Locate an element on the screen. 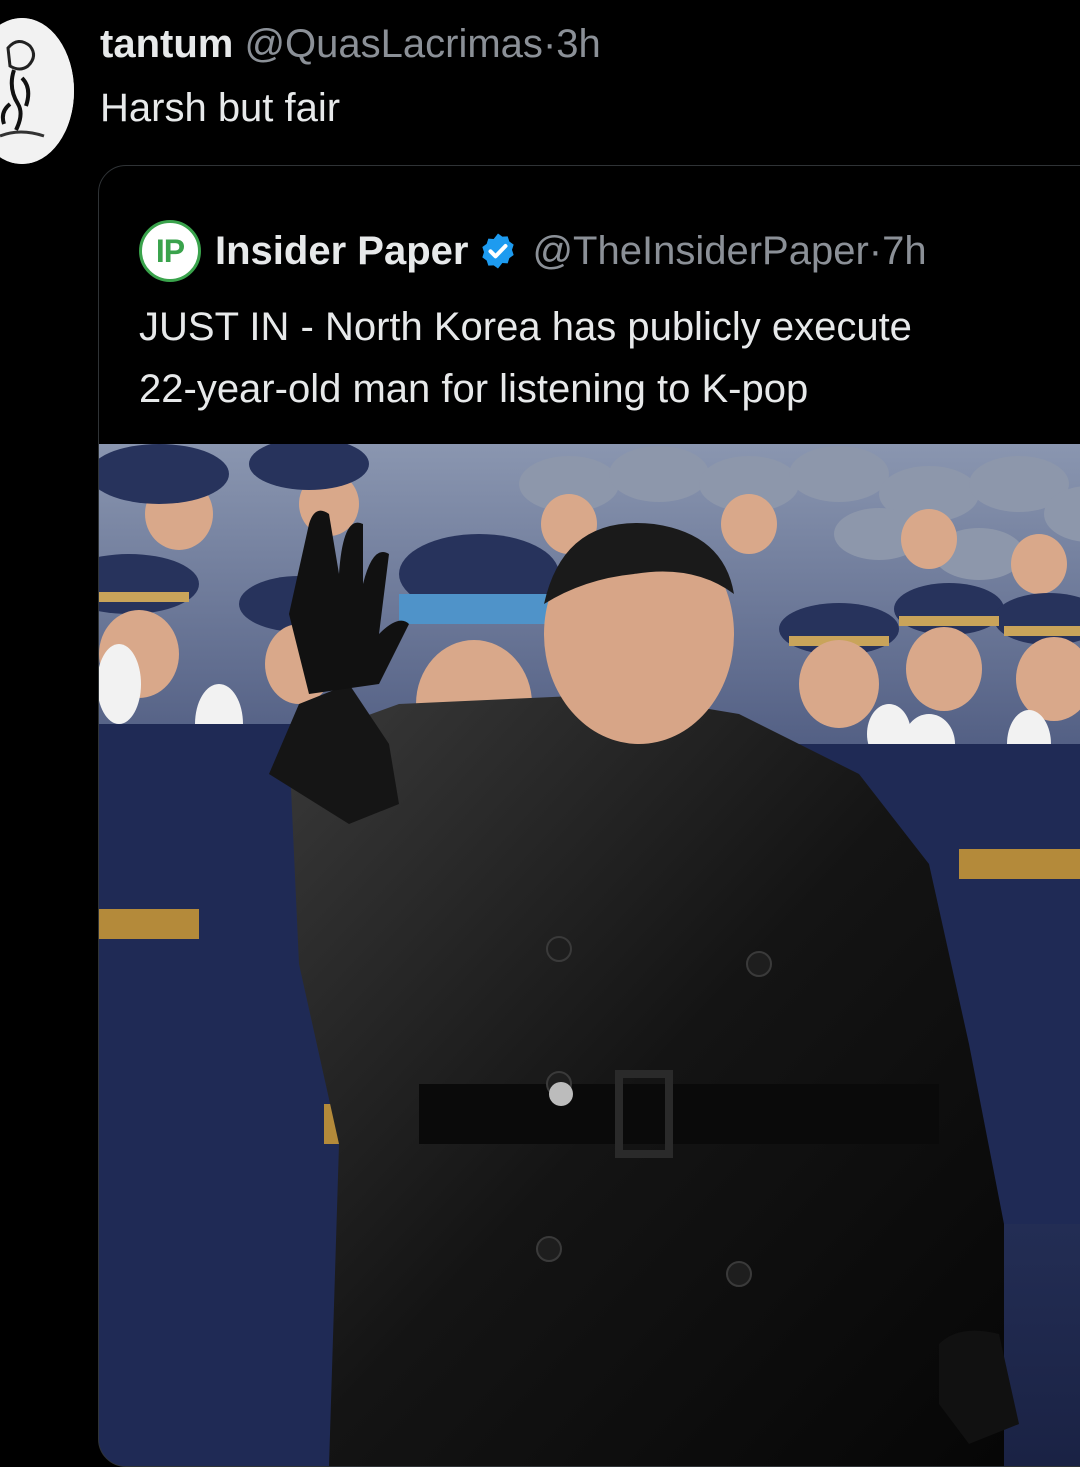  user-handle: @QuasLacrimas is located at coordinates (393, 44).